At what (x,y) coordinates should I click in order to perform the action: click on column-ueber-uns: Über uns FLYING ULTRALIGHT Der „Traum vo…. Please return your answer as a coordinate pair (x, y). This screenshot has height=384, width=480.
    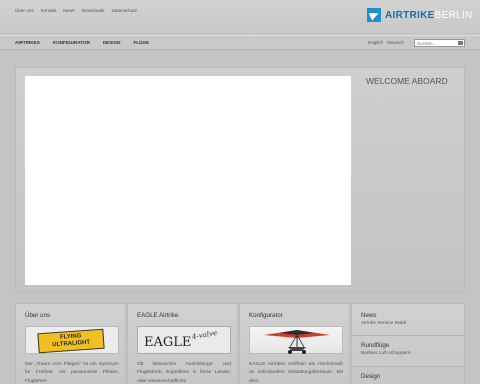
    Looking at the image, I should click on (70, 343).